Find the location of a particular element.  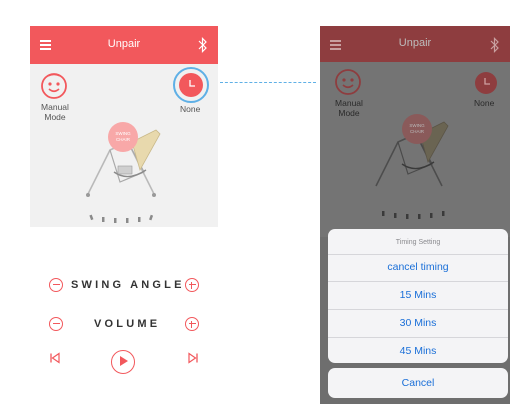

mode-label-line2: Mode is located at coordinates (55, 117).